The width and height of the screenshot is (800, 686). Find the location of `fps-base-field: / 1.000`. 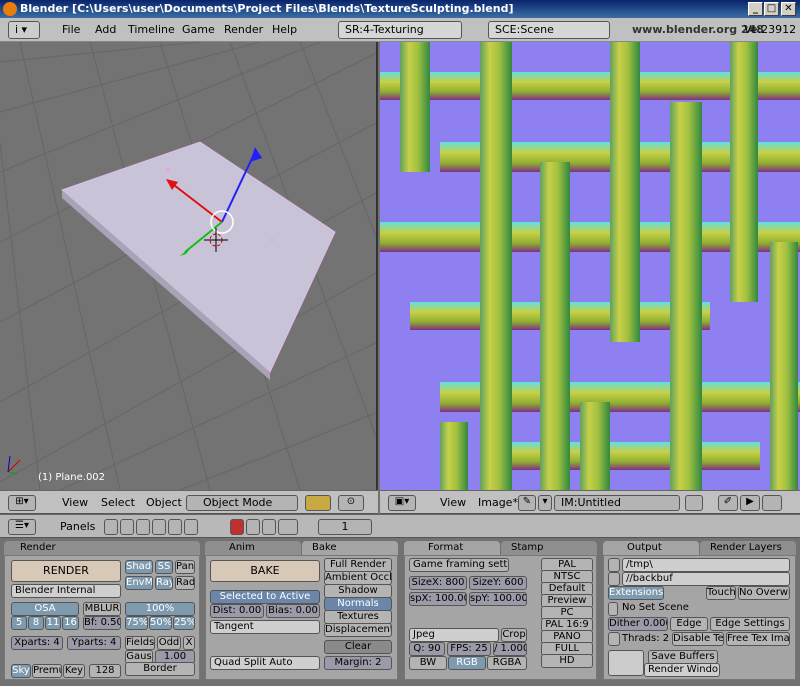

fps-base-field: / 1.000 is located at coordinates (510, 649).